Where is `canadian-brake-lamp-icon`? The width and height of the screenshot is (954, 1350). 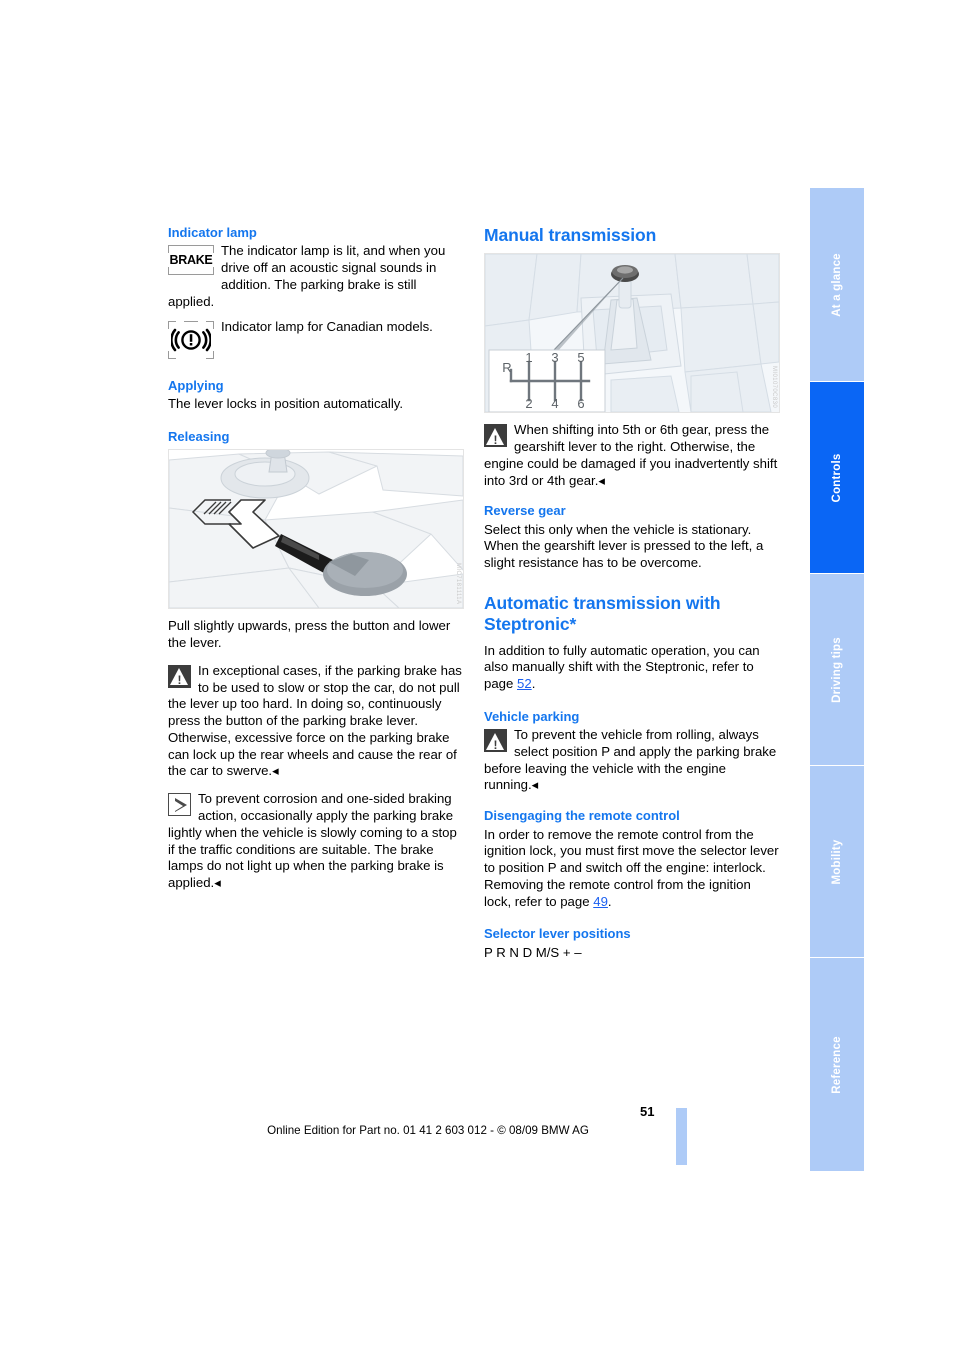 canadian-brake-lamp-icon is located at coordinates (191, 342).